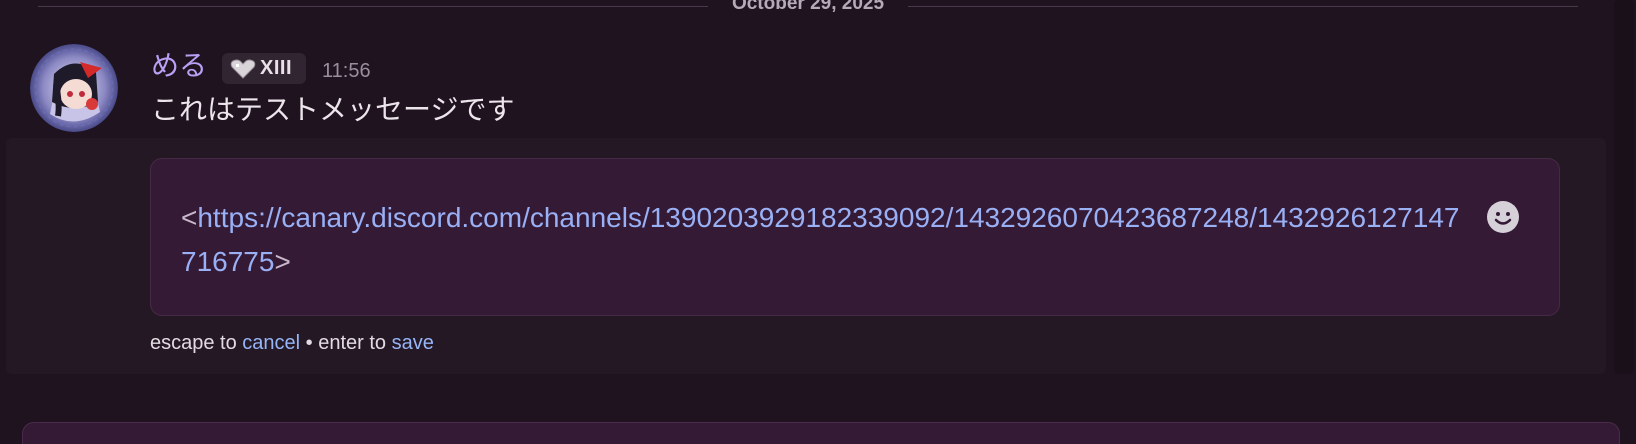  Describe the element at coordinates (346, 343) in the screenshot. I see `hint-enter-text: • enter to` at that location.